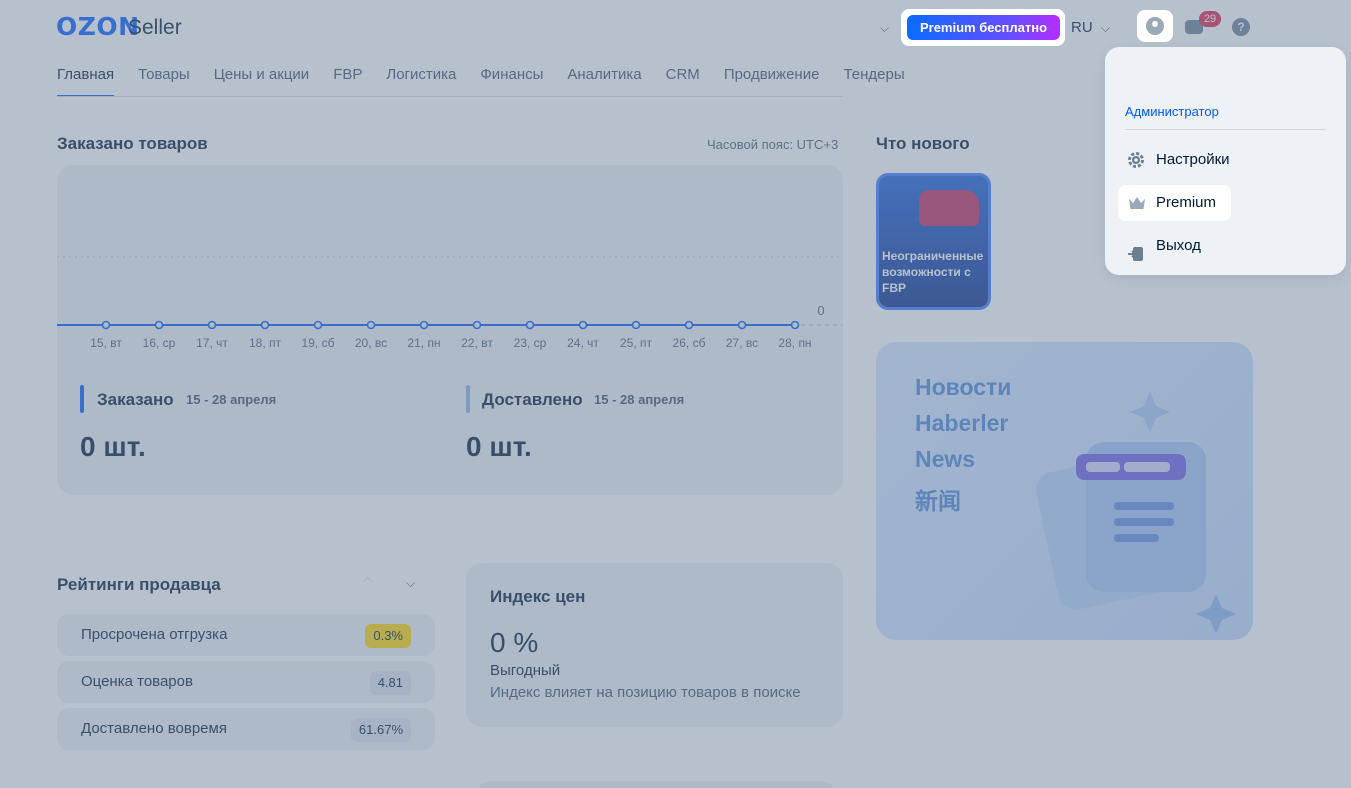  What do you see at coordinates (137, 681) in the screenshot?
I see `rating-label: Оценка товаров` at bounding box center [137, 681].